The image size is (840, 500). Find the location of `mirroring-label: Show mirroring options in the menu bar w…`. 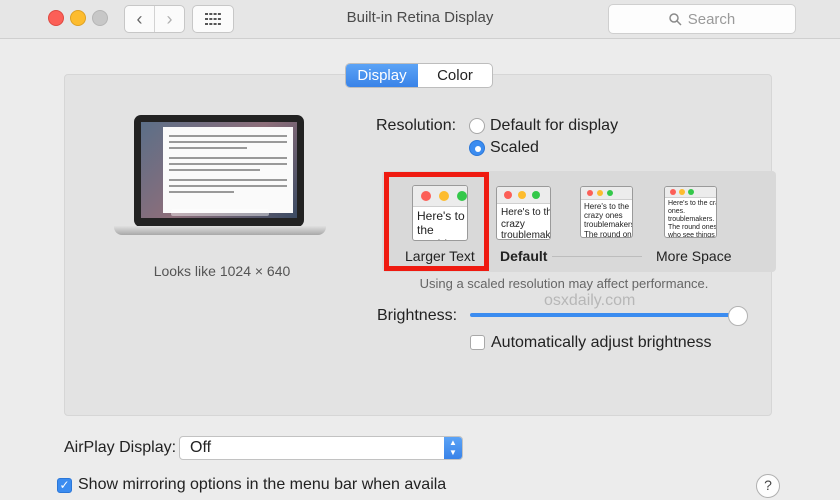

mirroring-label: Show mirroring options in the menu bar w… is located at coordinates (262, 485).